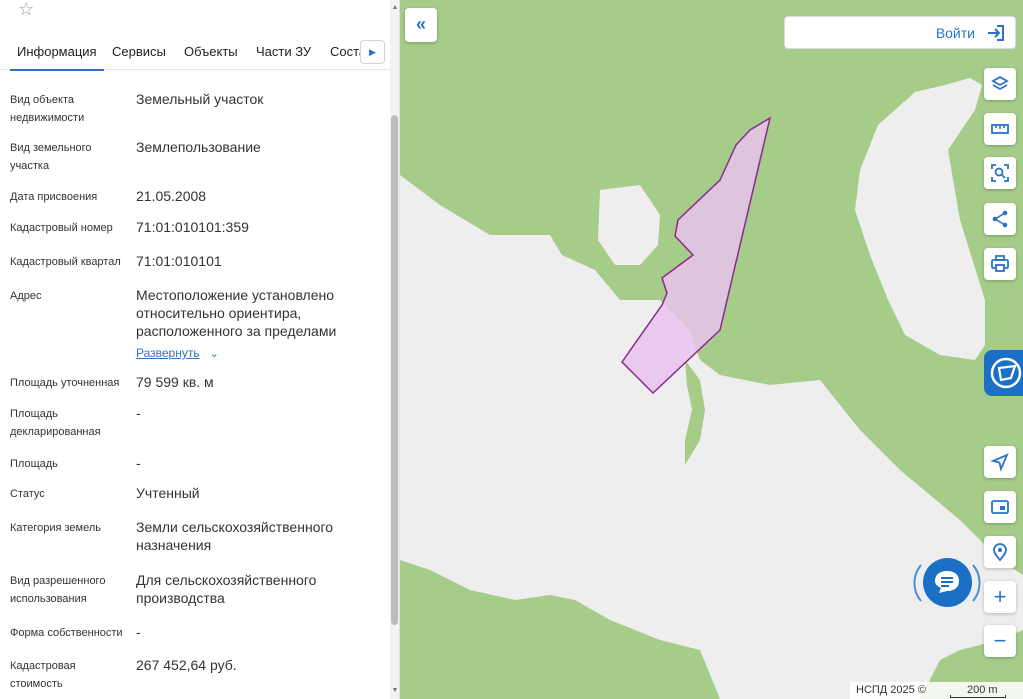 The height and width of the screenshot is (699, 1023). I want to click on location-pin-icon, so click(1000, 552).